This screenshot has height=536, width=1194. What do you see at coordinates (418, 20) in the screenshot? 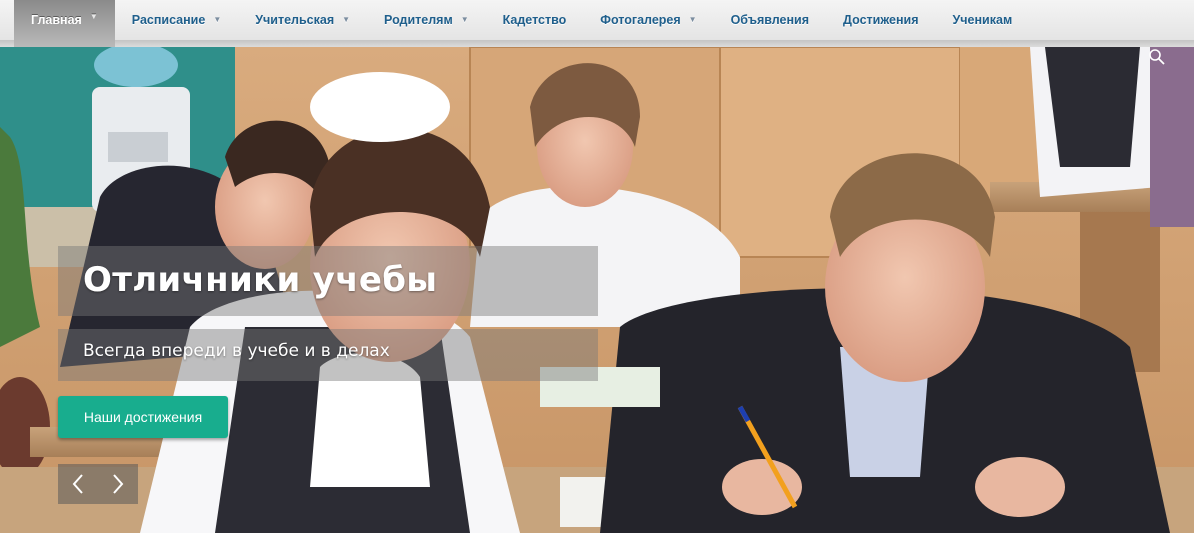
I see `nav-item-label: Родителям` at bounding box center [418, 20].